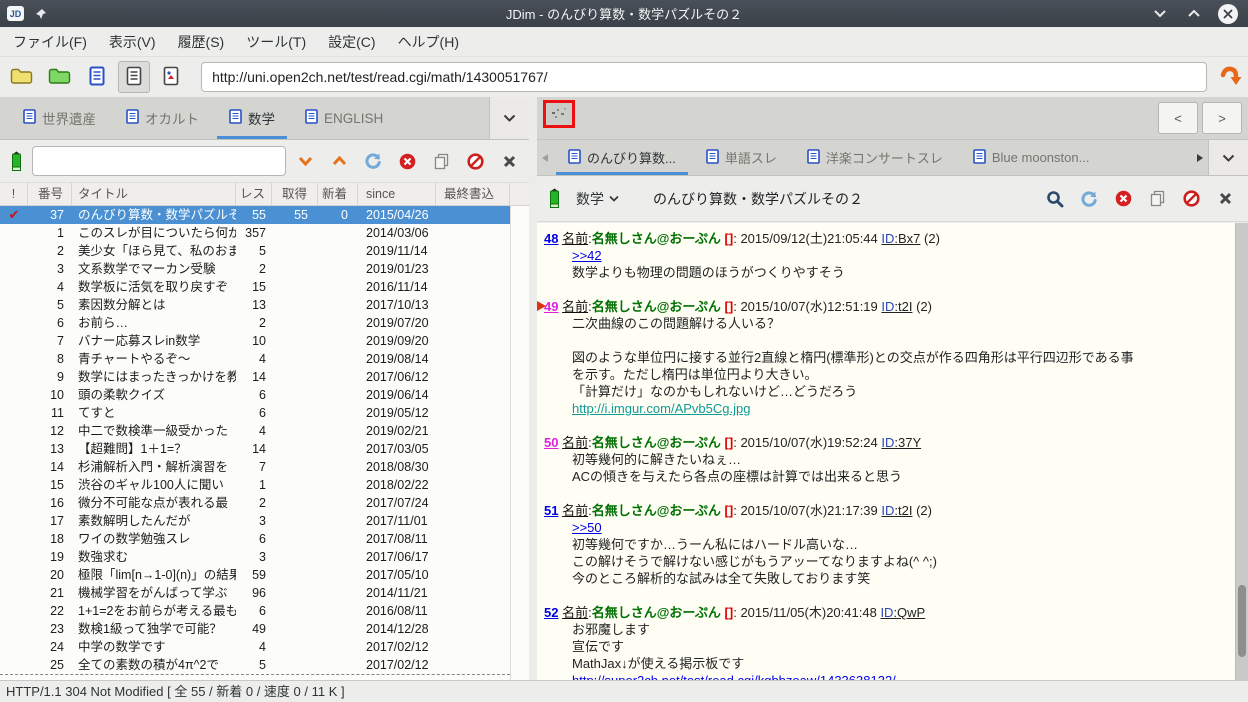 The image size is (1248, 702). Describe the element at coordinates (441, 161) in the screenshot. I see `copy-button` at that location.